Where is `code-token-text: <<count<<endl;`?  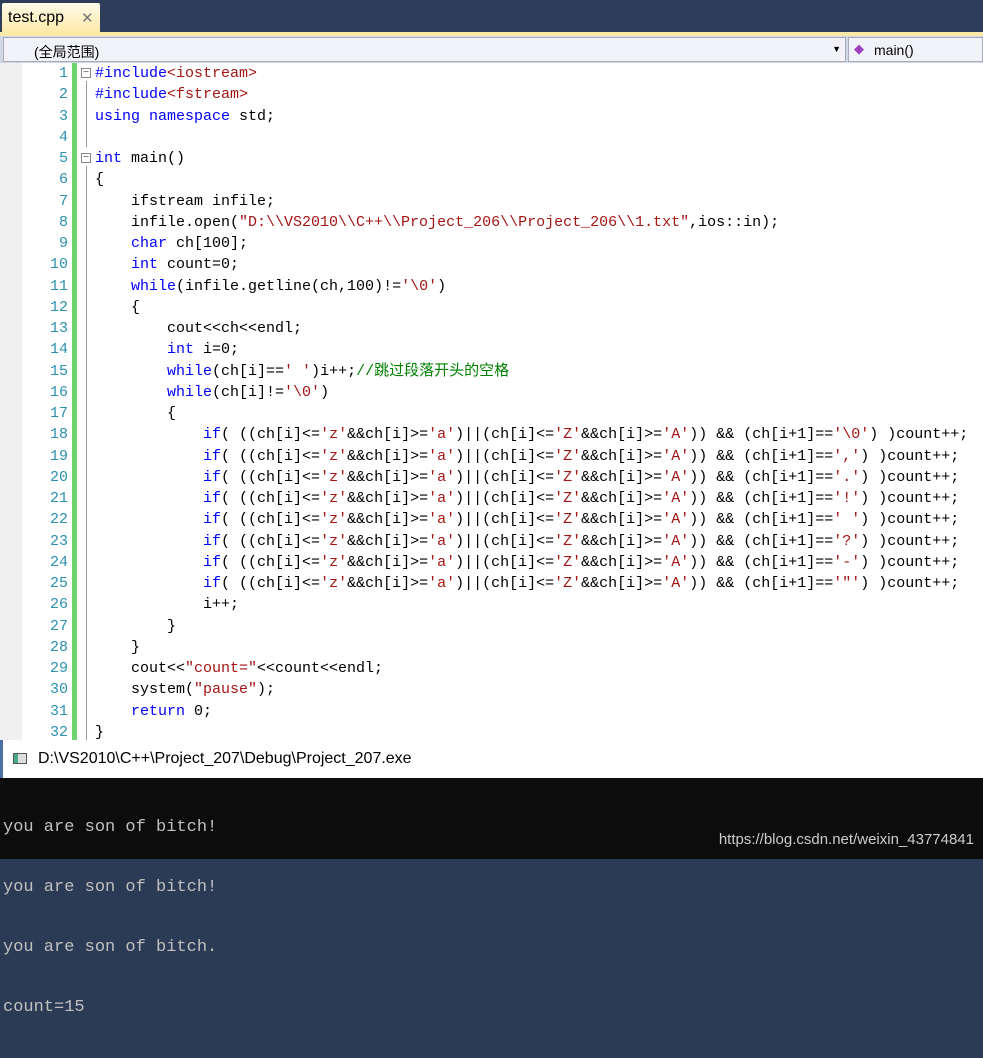 code-token-text: <<count<<endl; is located at coordinates (320, 668).